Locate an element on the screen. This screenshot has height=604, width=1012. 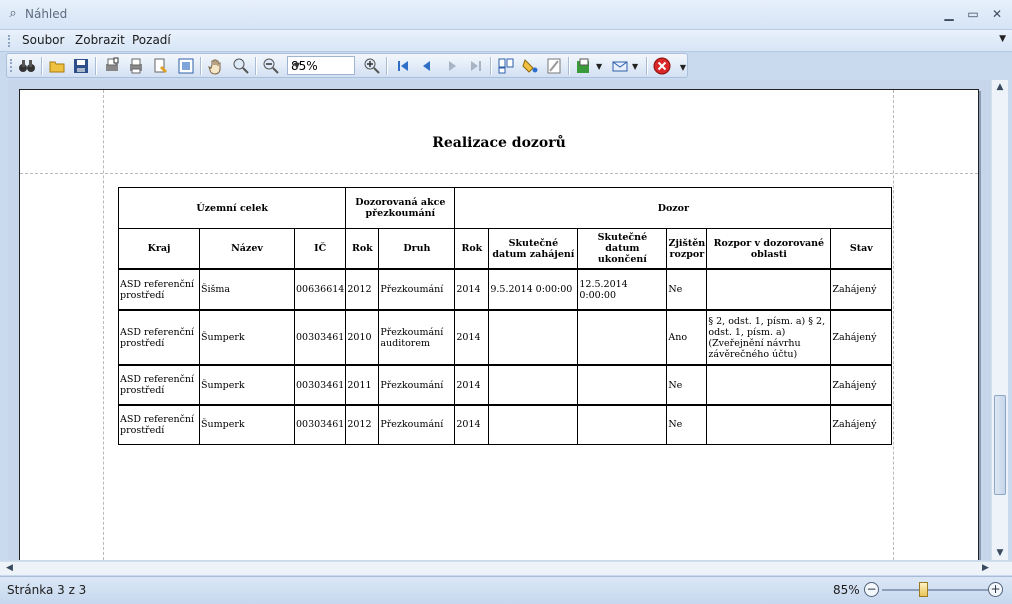
next-page-icon is located at coordinates (452, 66).